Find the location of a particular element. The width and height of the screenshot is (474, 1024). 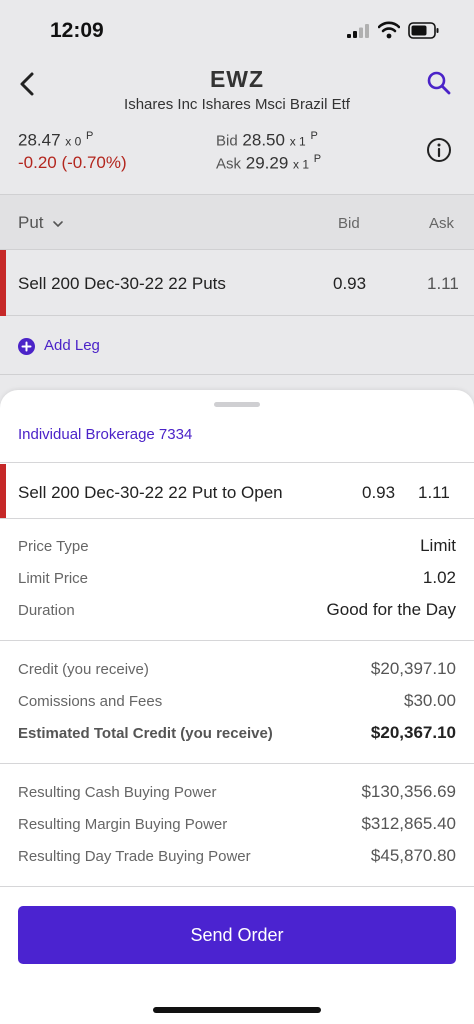

day-trade-buying-power-label: Resulting Day Trade Buying Power is located at coordinates (134, 856).